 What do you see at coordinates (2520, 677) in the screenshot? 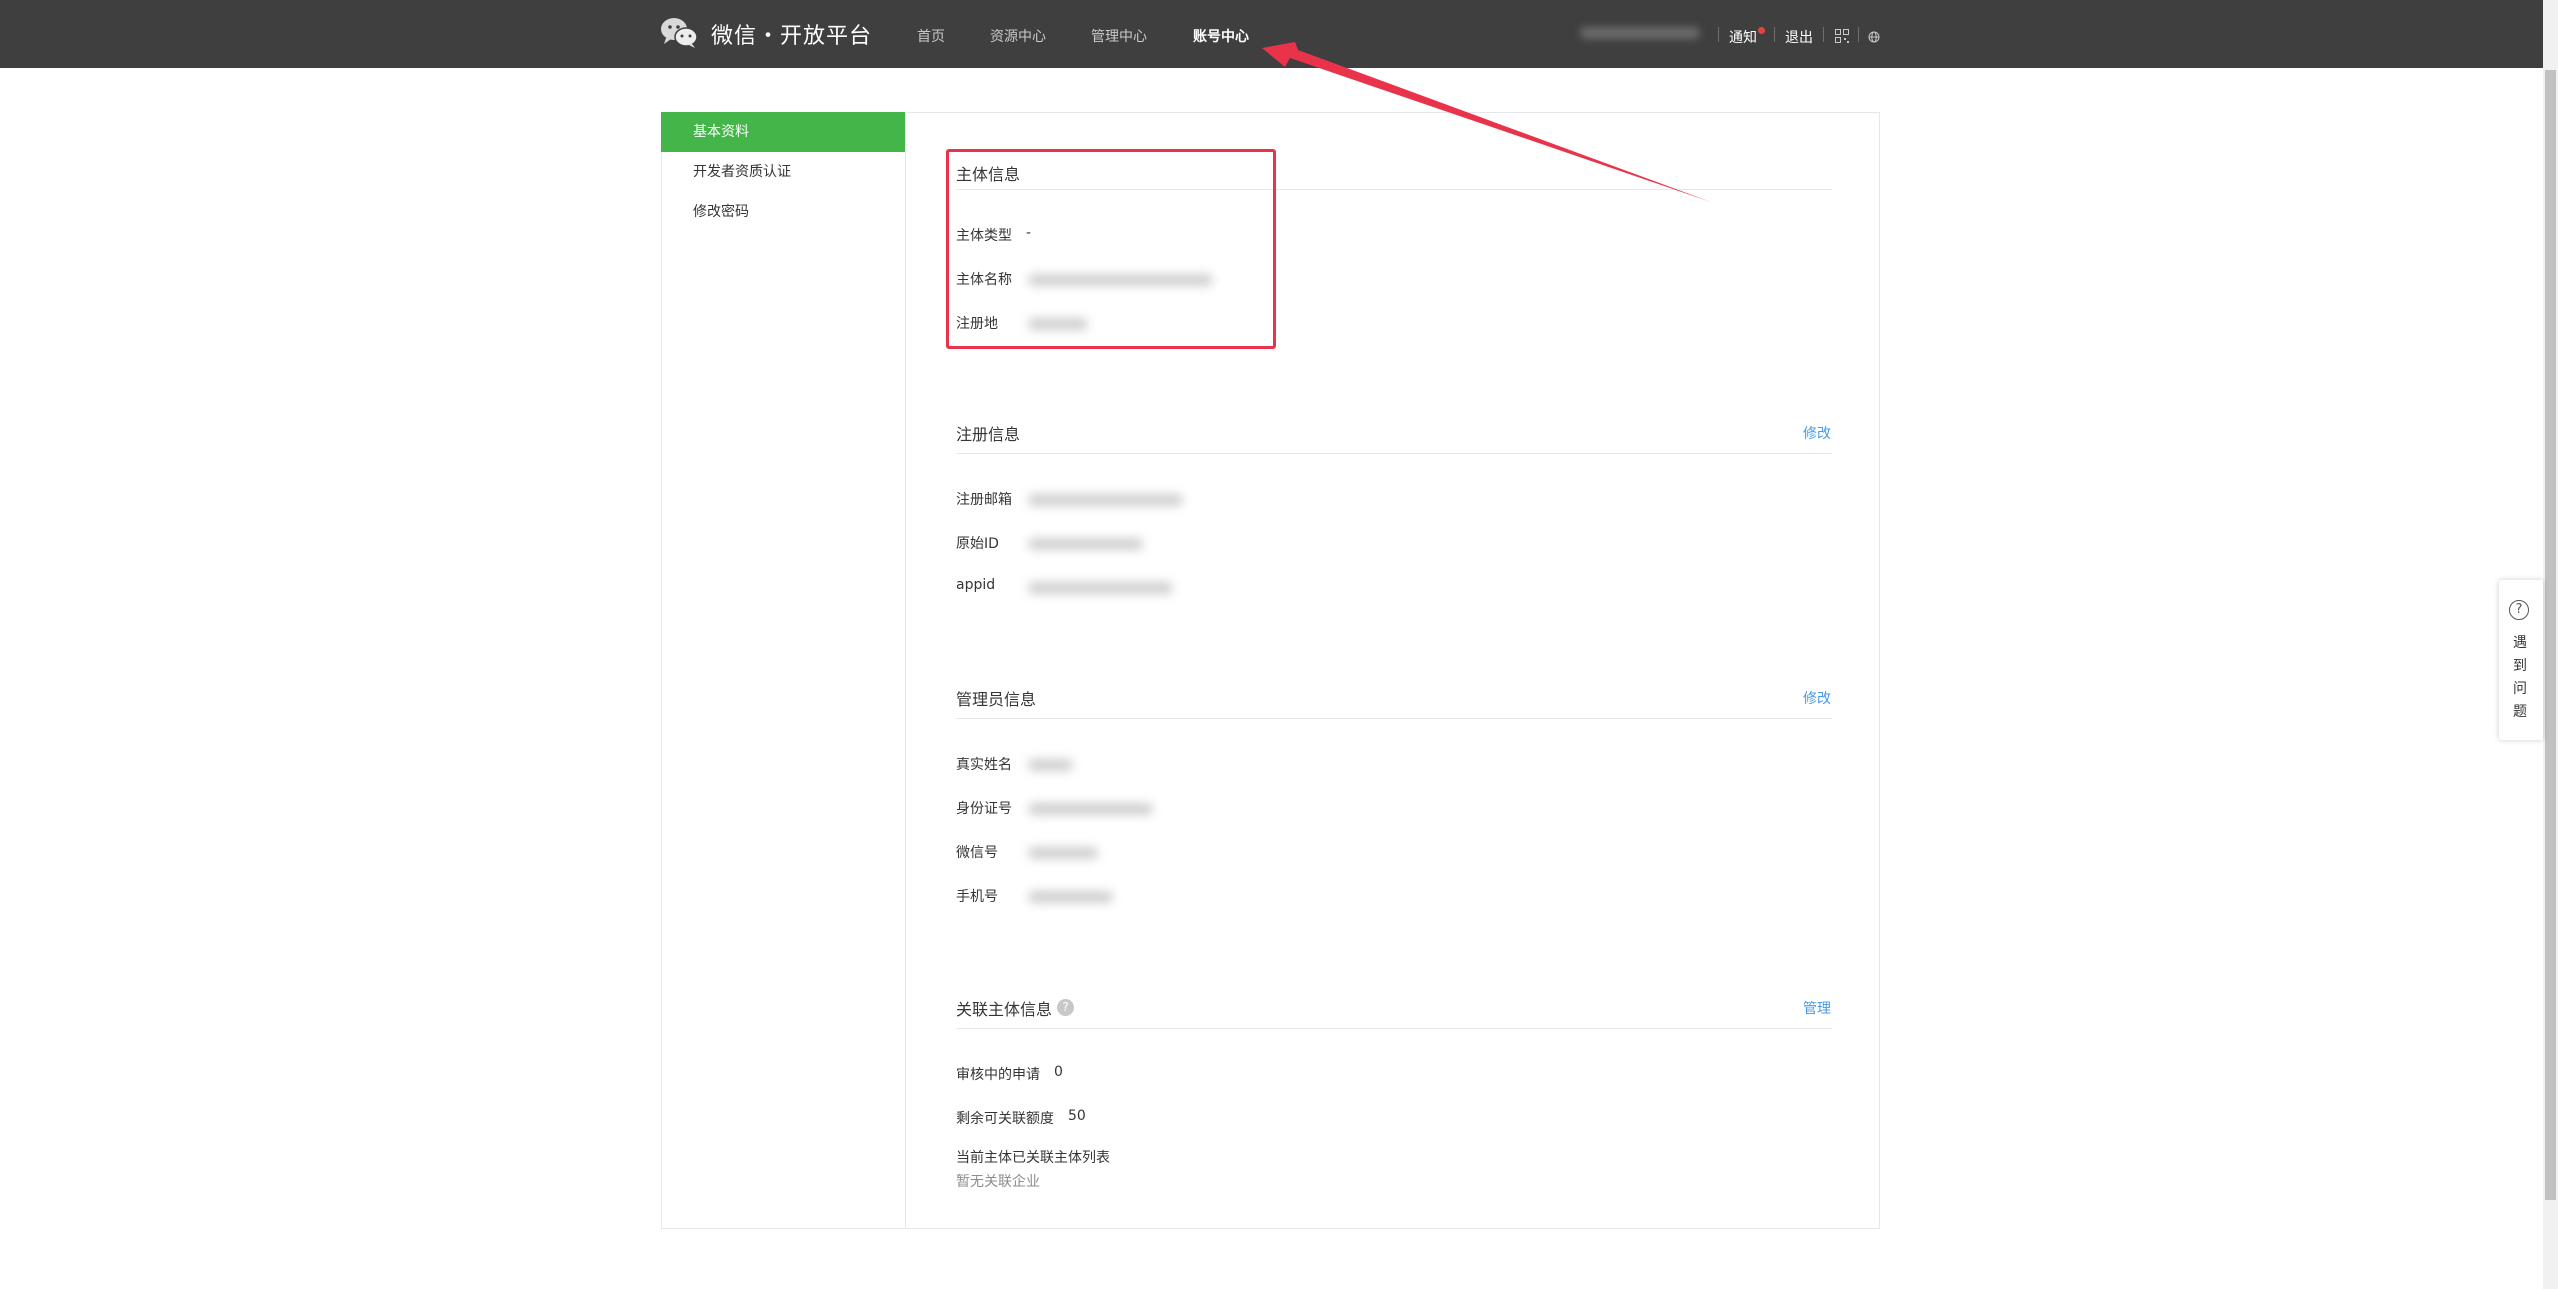
I see `floating-help-text: 遇到问题` at bounding box center [2520, 677].